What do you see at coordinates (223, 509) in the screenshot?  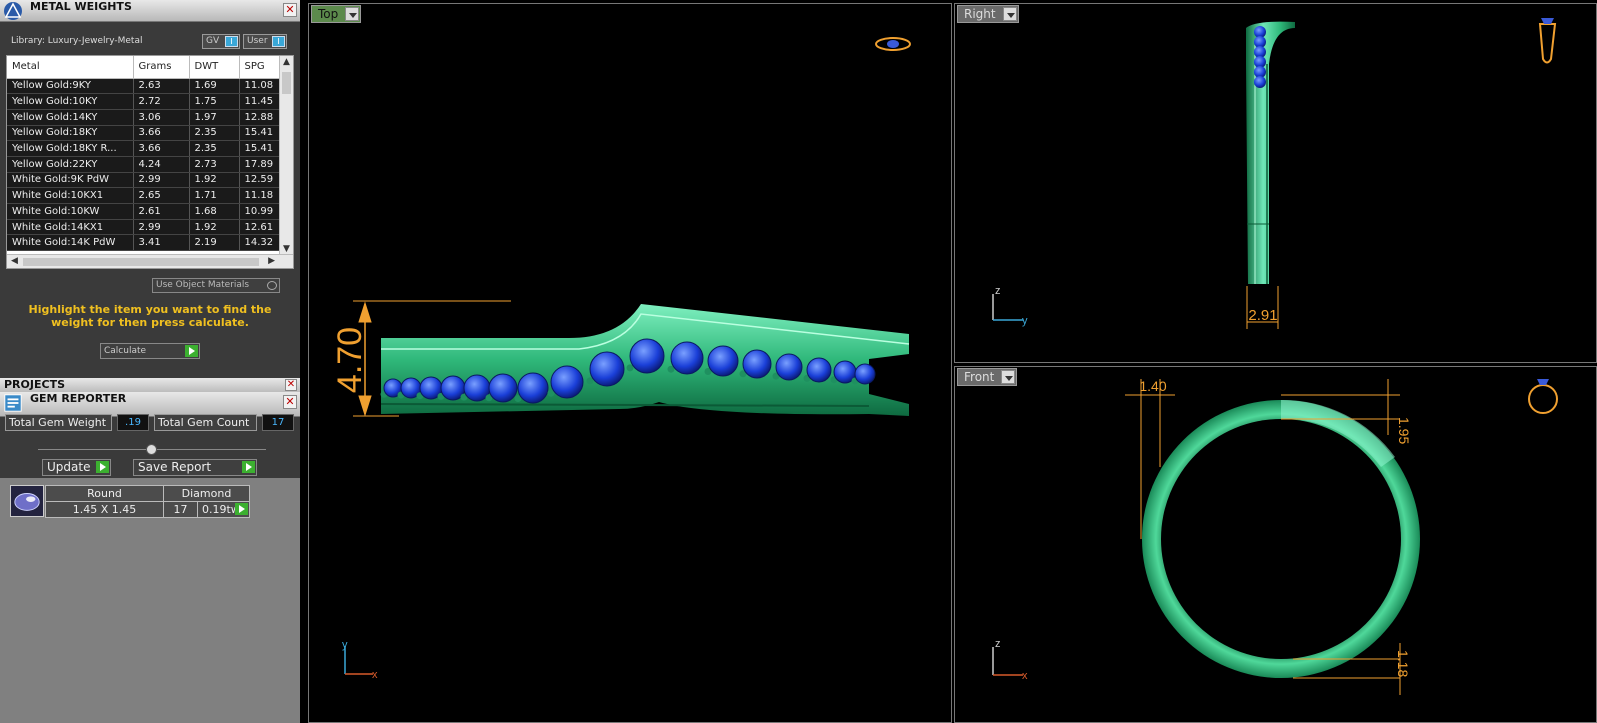 I see `gem-weight-cell: 0.19tw` at bounding box center [223, 509].